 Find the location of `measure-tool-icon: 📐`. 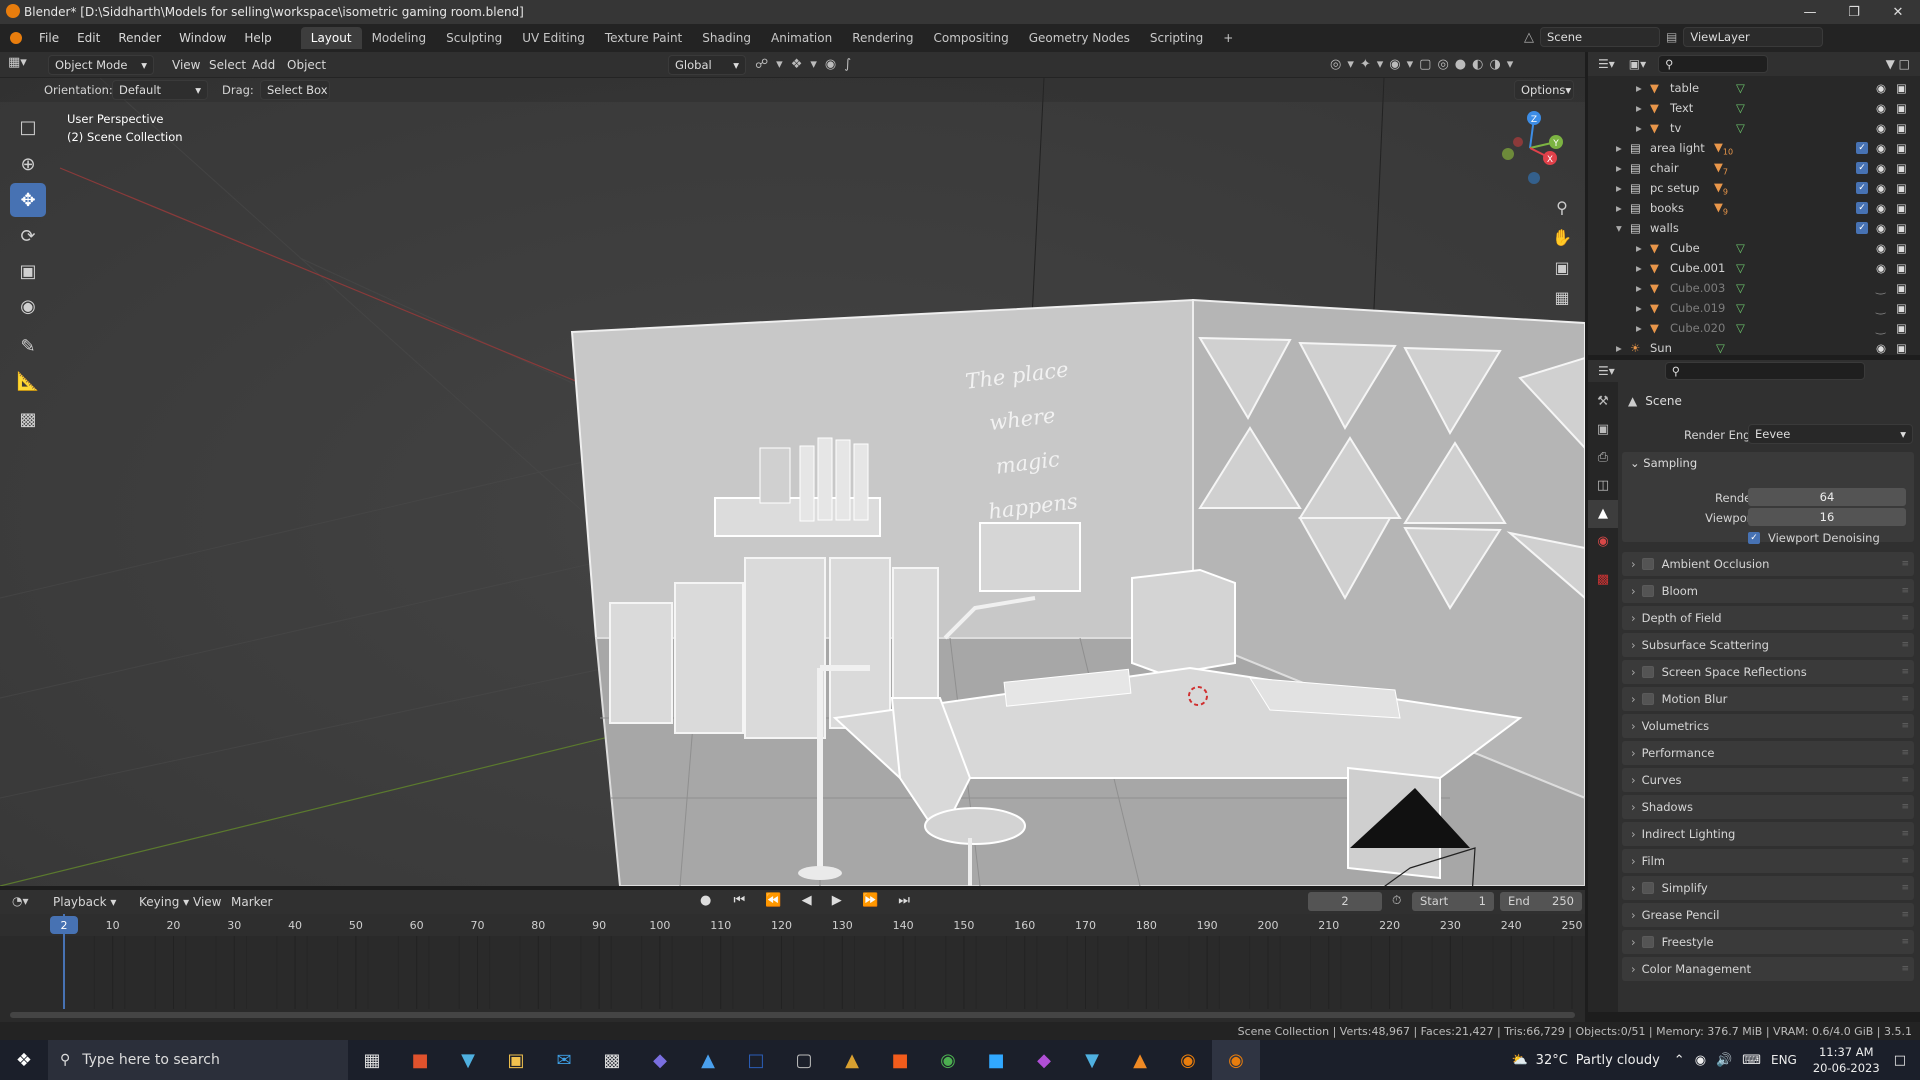

measure-tool-icon: 📐 is located at coordinates (28, 381).